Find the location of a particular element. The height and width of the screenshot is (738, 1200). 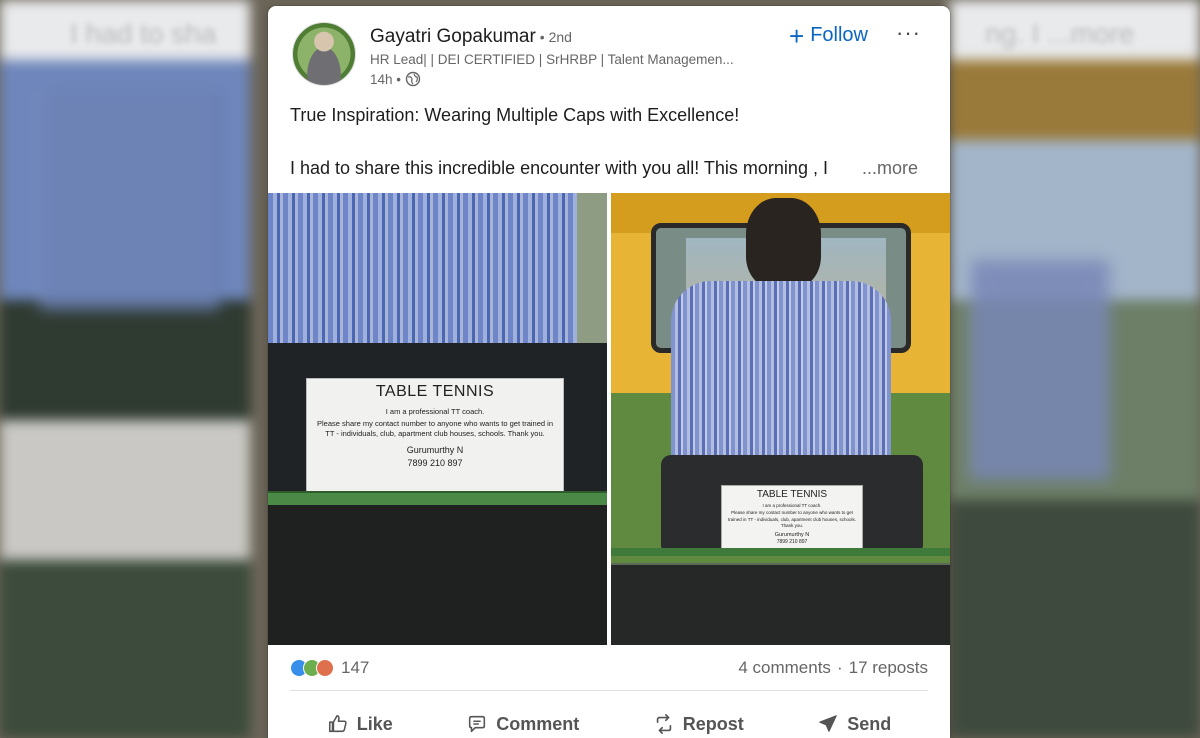

send-button: Send is located at coordinates (854, 722).